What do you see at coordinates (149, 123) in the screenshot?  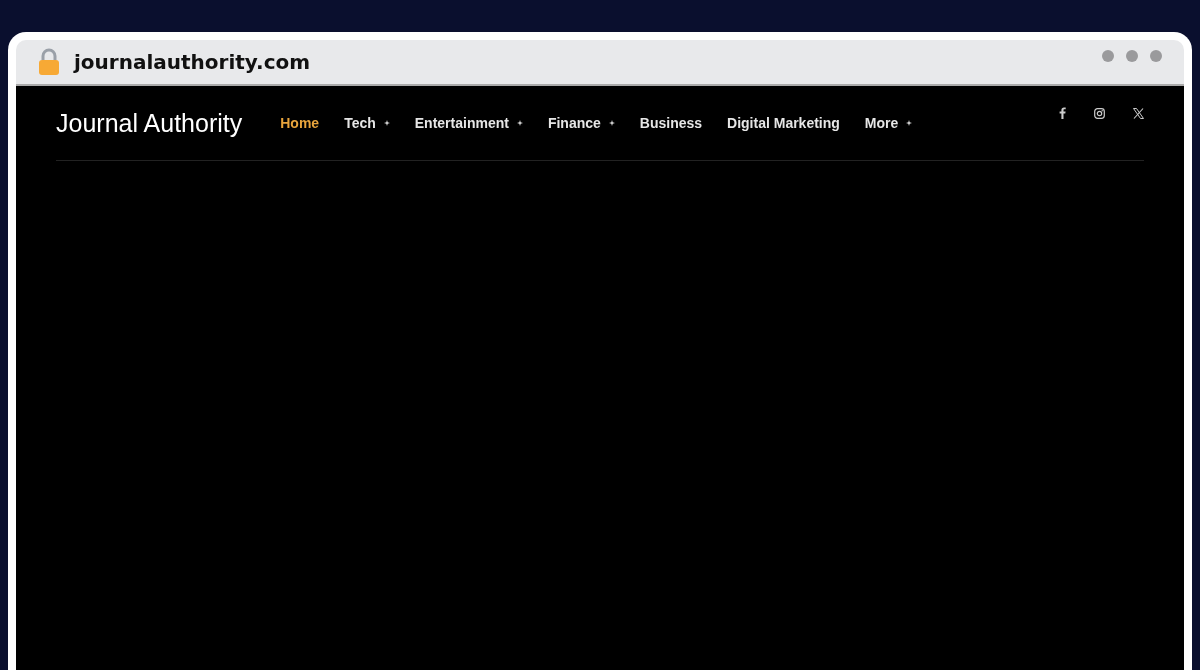 I see `site-title: Journal Authority` at bounding box center [149, 123].